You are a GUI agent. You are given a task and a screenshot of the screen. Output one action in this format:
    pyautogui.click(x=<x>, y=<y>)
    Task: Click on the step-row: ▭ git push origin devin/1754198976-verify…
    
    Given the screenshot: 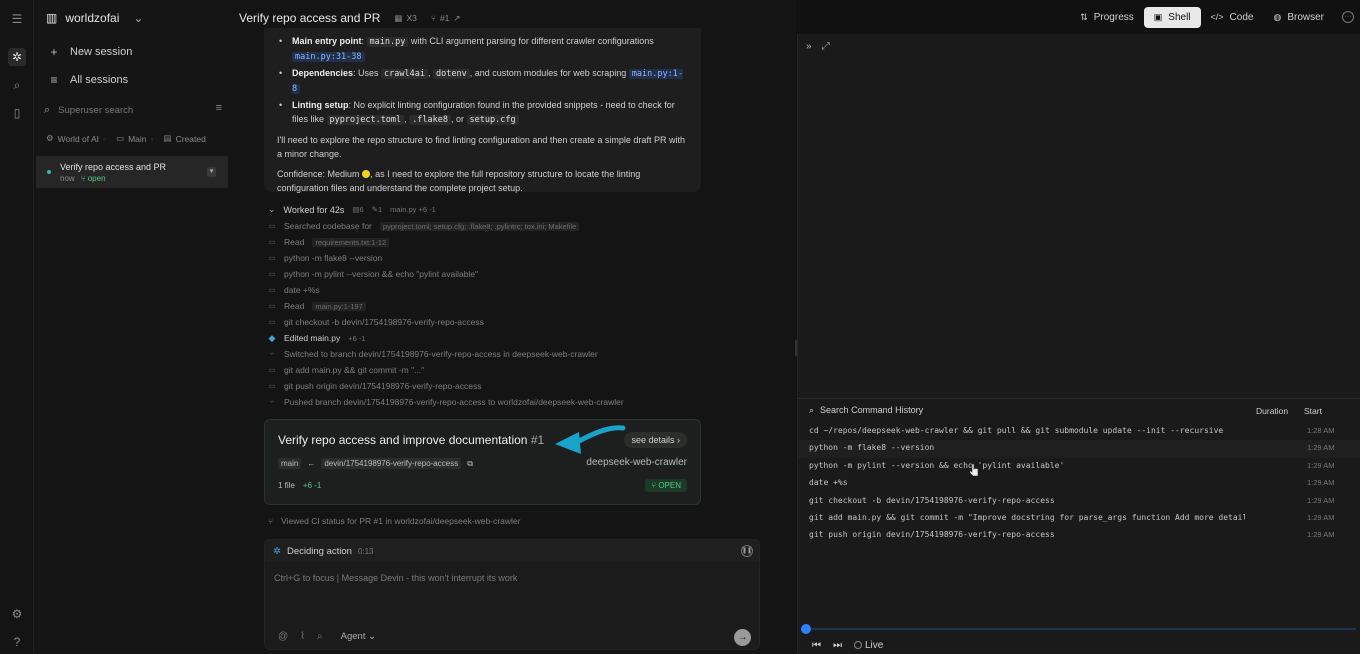 What is the action you would take?
    pyautogui.click(x=488, y=386)
    